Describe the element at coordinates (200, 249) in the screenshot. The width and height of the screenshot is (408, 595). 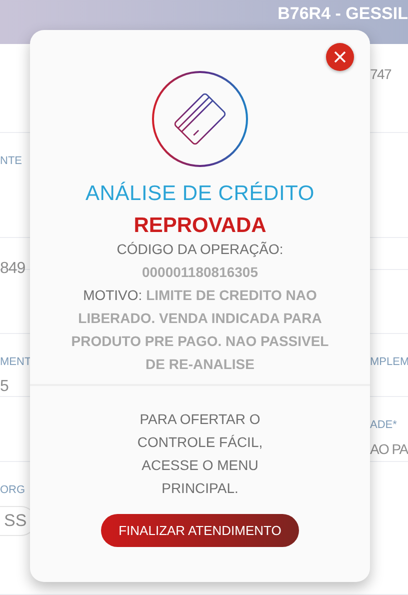
I see `code-label: CÓDIGO DA OPERAÇÃO:` at that location.